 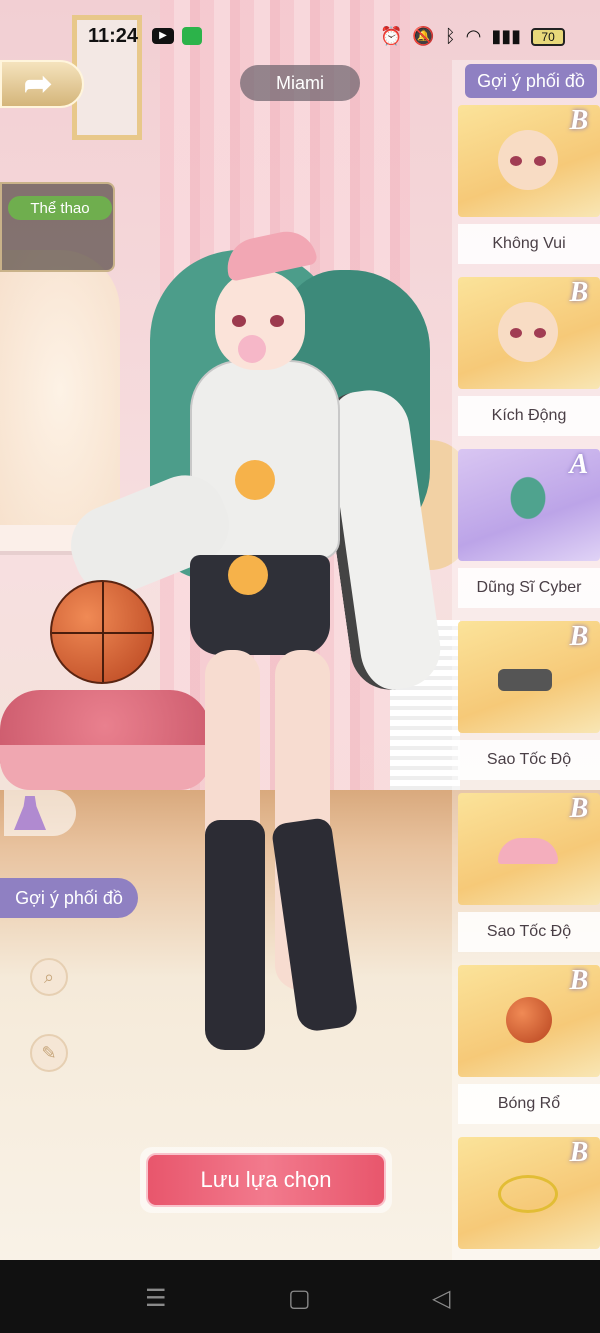 What do you see at coordinates (579, 464) in the screenshot?
I see `grade-badge: A` at bounding box center [579, 464].